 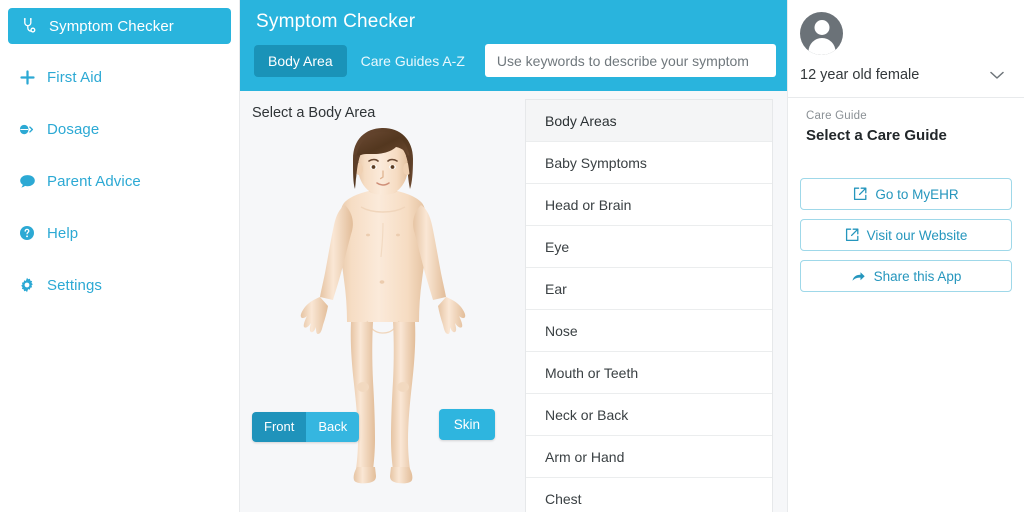 What do you see at coordinates (314, 113) in the screenshot?
I see `select-body-area-label: Select a Body Area` at bounding box center [314, 113].